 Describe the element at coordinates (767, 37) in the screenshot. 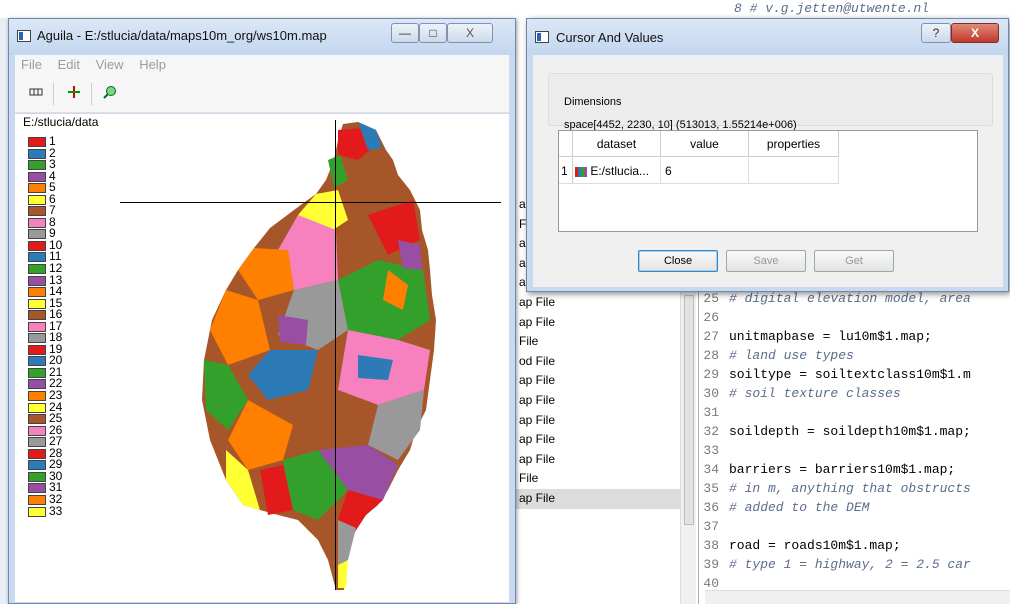

I see `cursor-dialog-titlebar: Cursor And Values ? X` at that location.